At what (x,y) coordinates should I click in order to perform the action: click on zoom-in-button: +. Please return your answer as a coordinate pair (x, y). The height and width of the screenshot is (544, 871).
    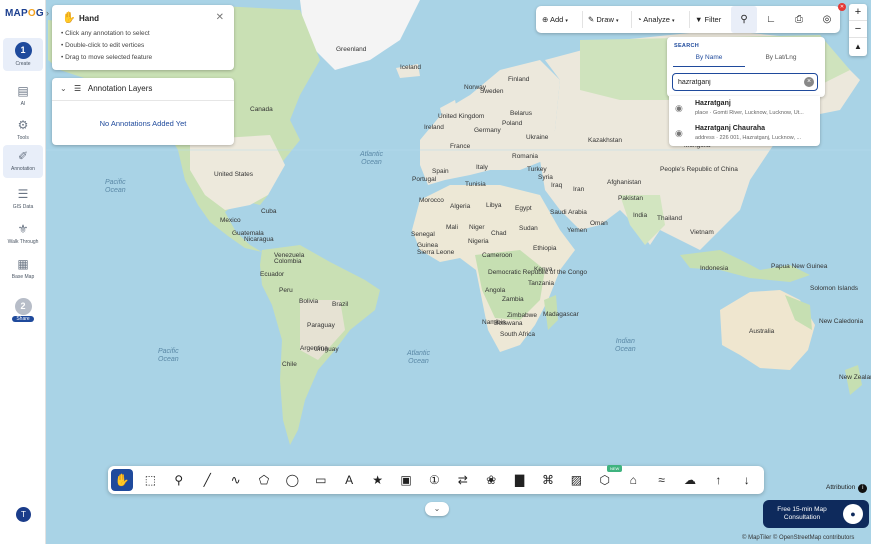
    Looking at the image, I should click on (858, 12).